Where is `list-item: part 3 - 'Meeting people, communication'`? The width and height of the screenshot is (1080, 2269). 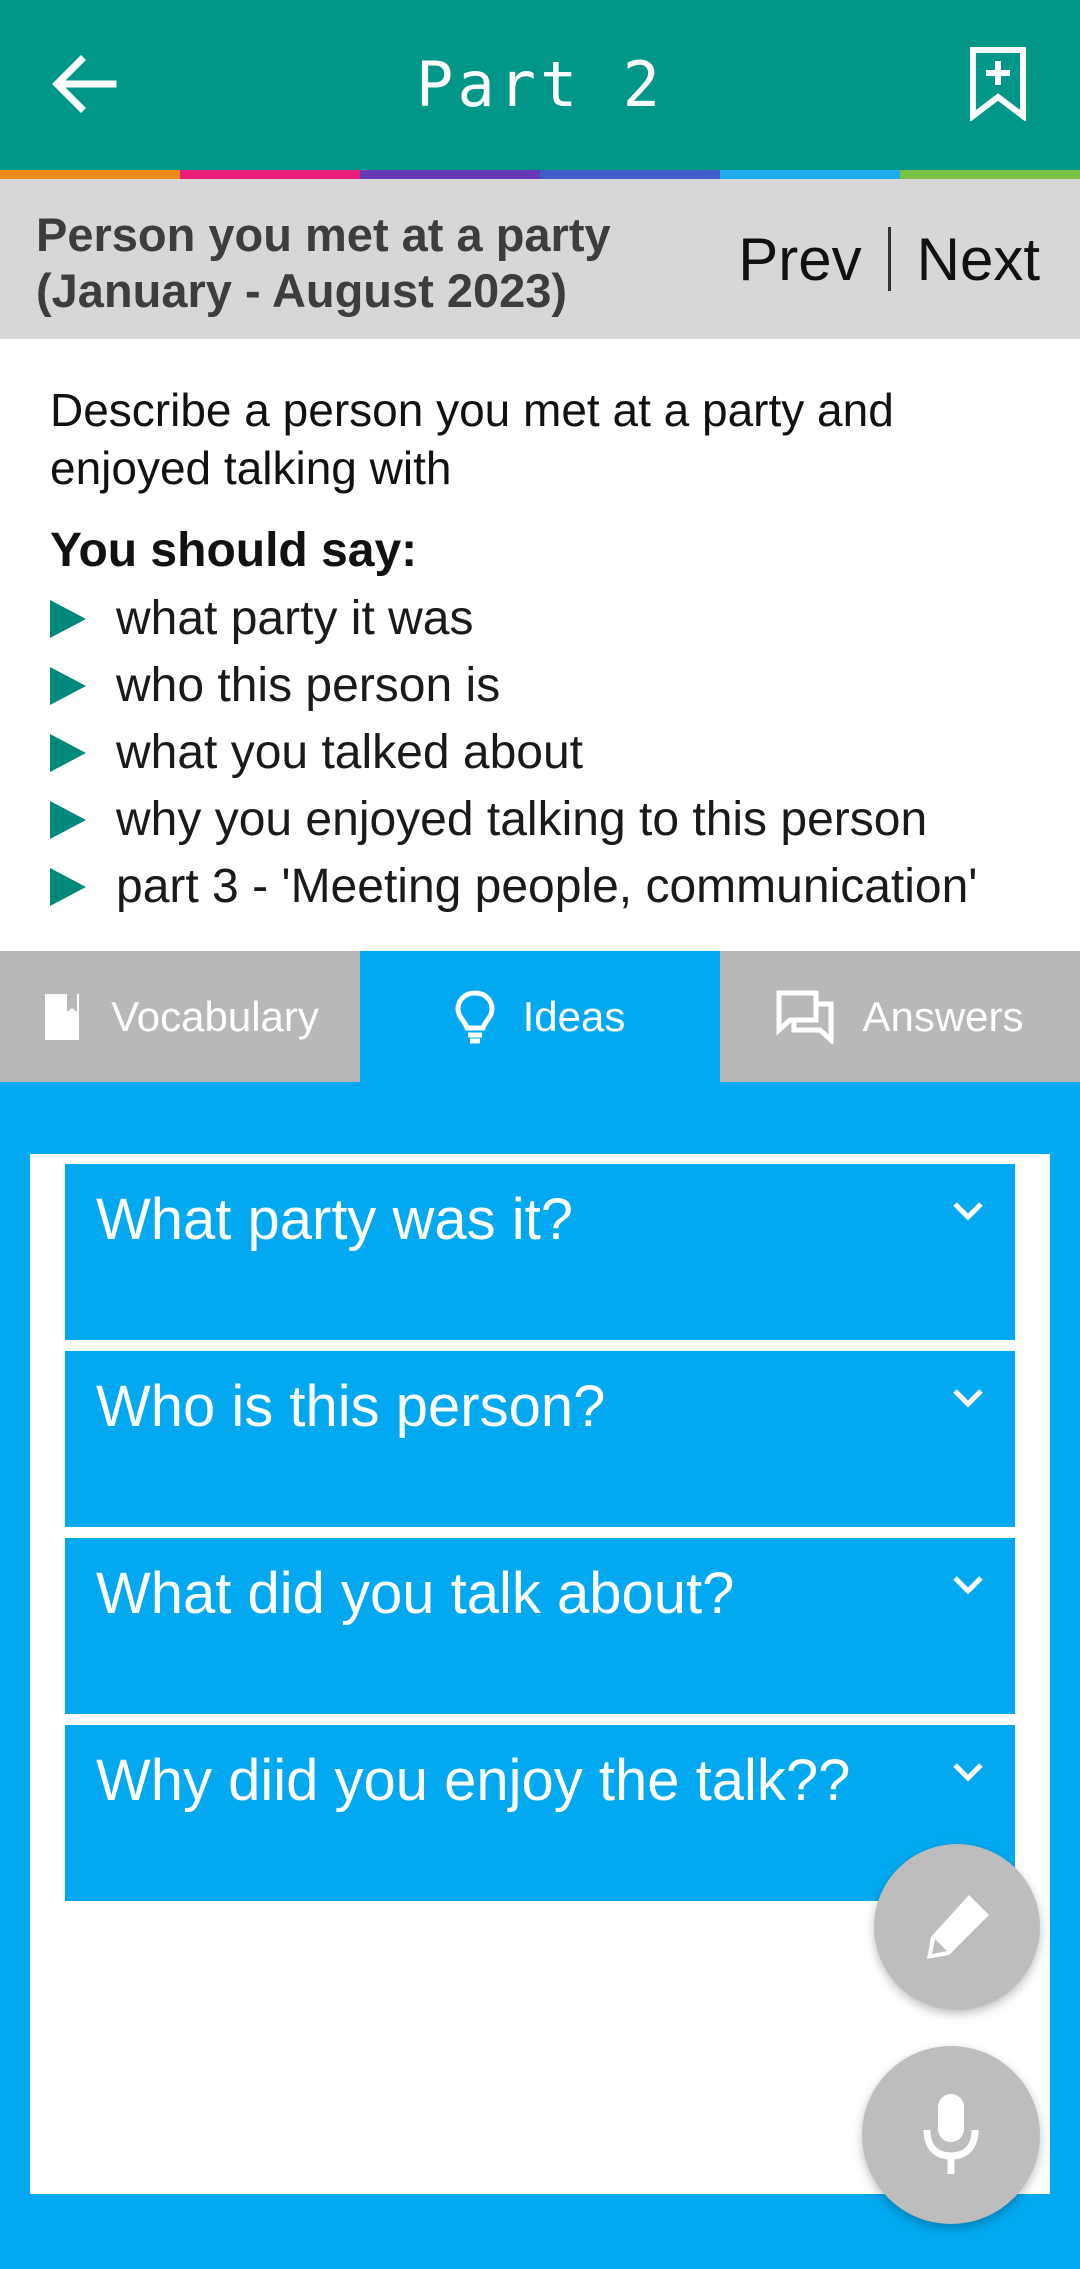
list-item: part 3 - 'Meeting people, communication' is located at coordinates (513, 886).